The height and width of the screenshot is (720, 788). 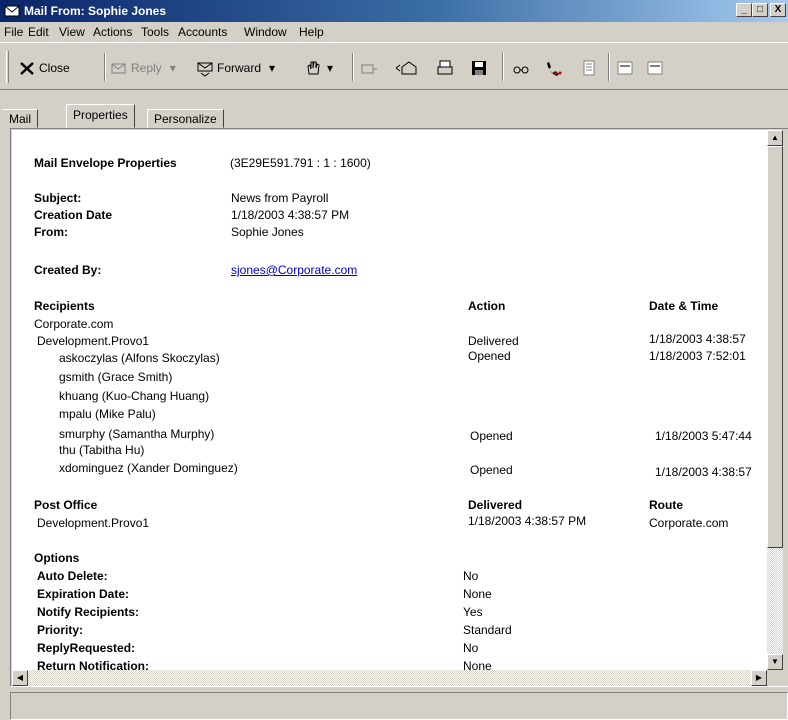 I want to click on window-title: Mail From: Sophie Jones, so click(x=95, y=11).